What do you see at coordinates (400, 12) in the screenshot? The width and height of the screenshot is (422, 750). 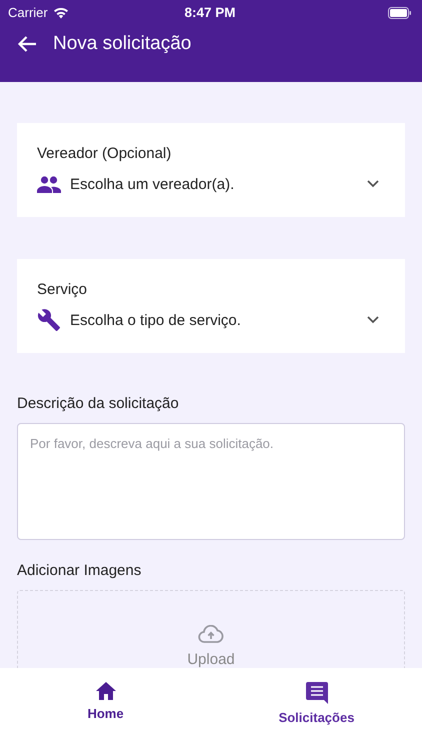 I see `battery-icon` at bounding box center [400, 12].